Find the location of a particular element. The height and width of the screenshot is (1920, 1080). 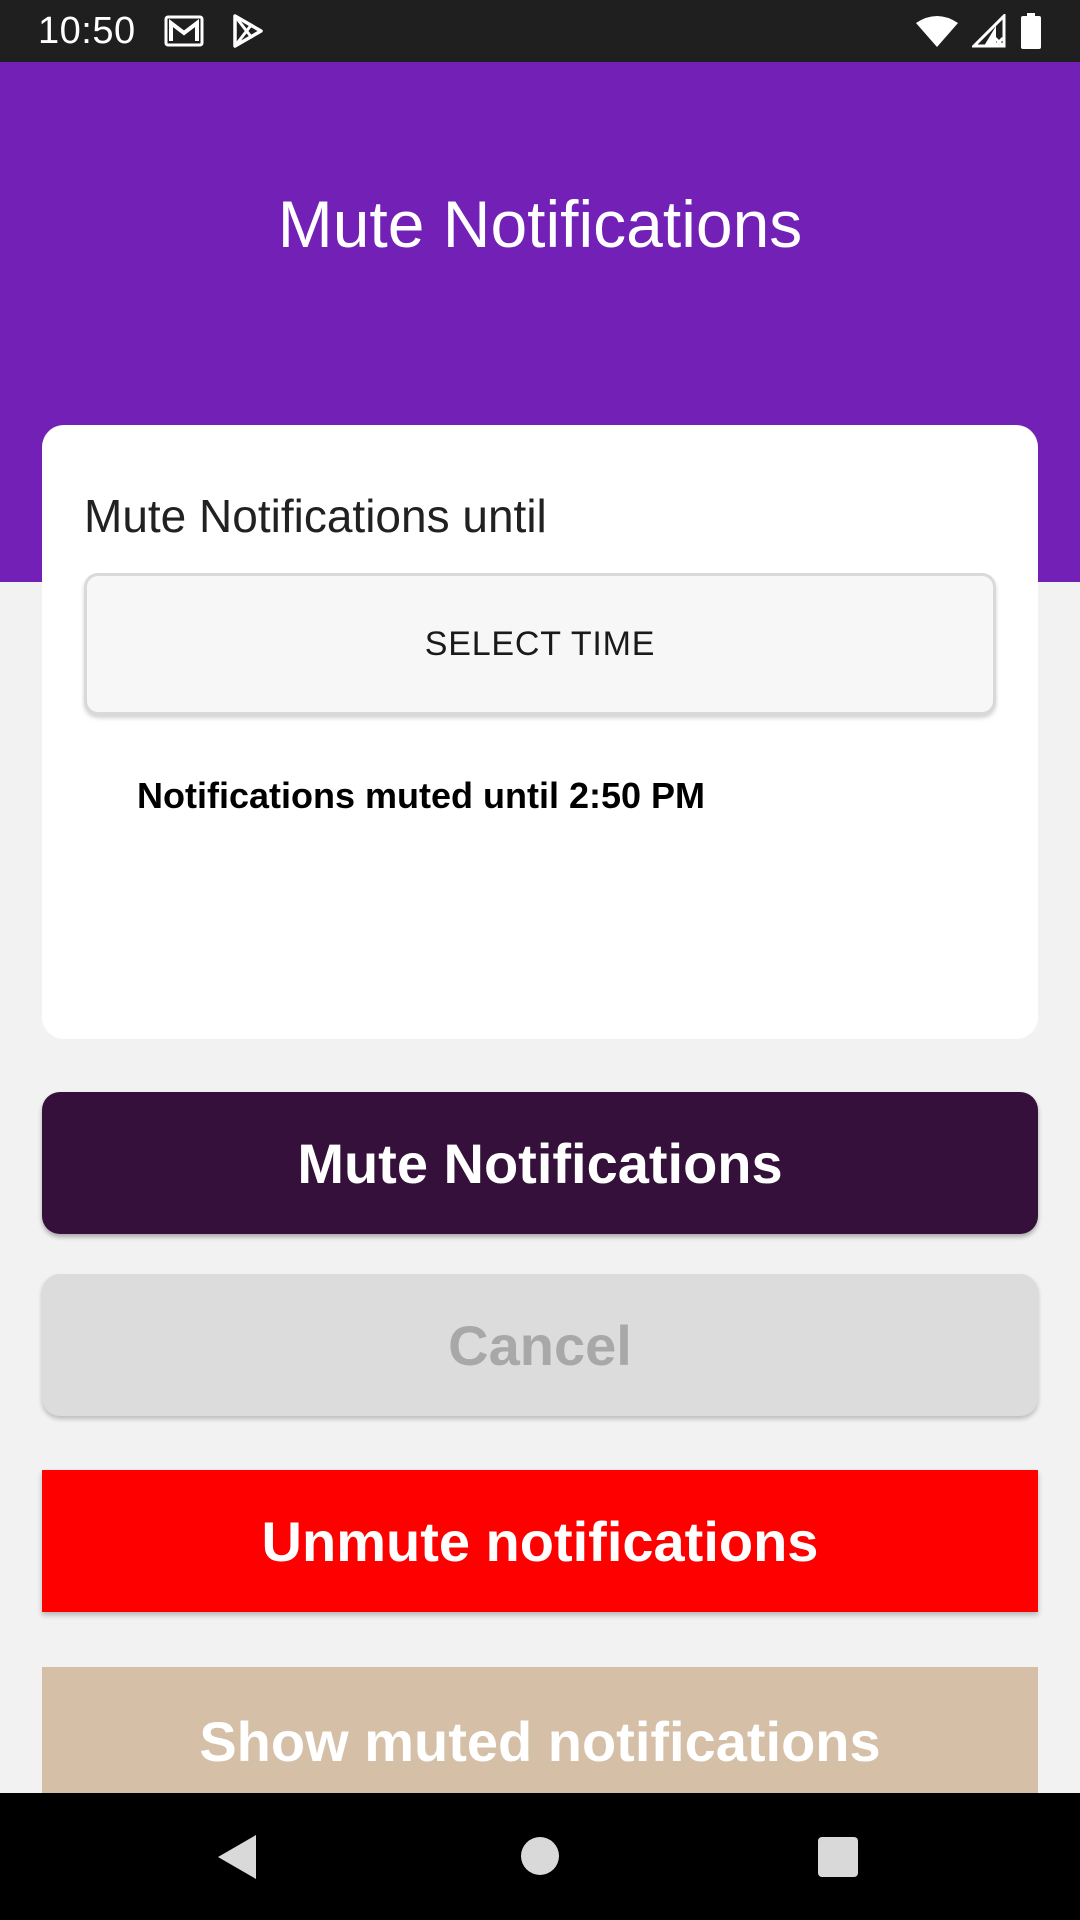

navigation-bar is located at coordinates (540, 1856).